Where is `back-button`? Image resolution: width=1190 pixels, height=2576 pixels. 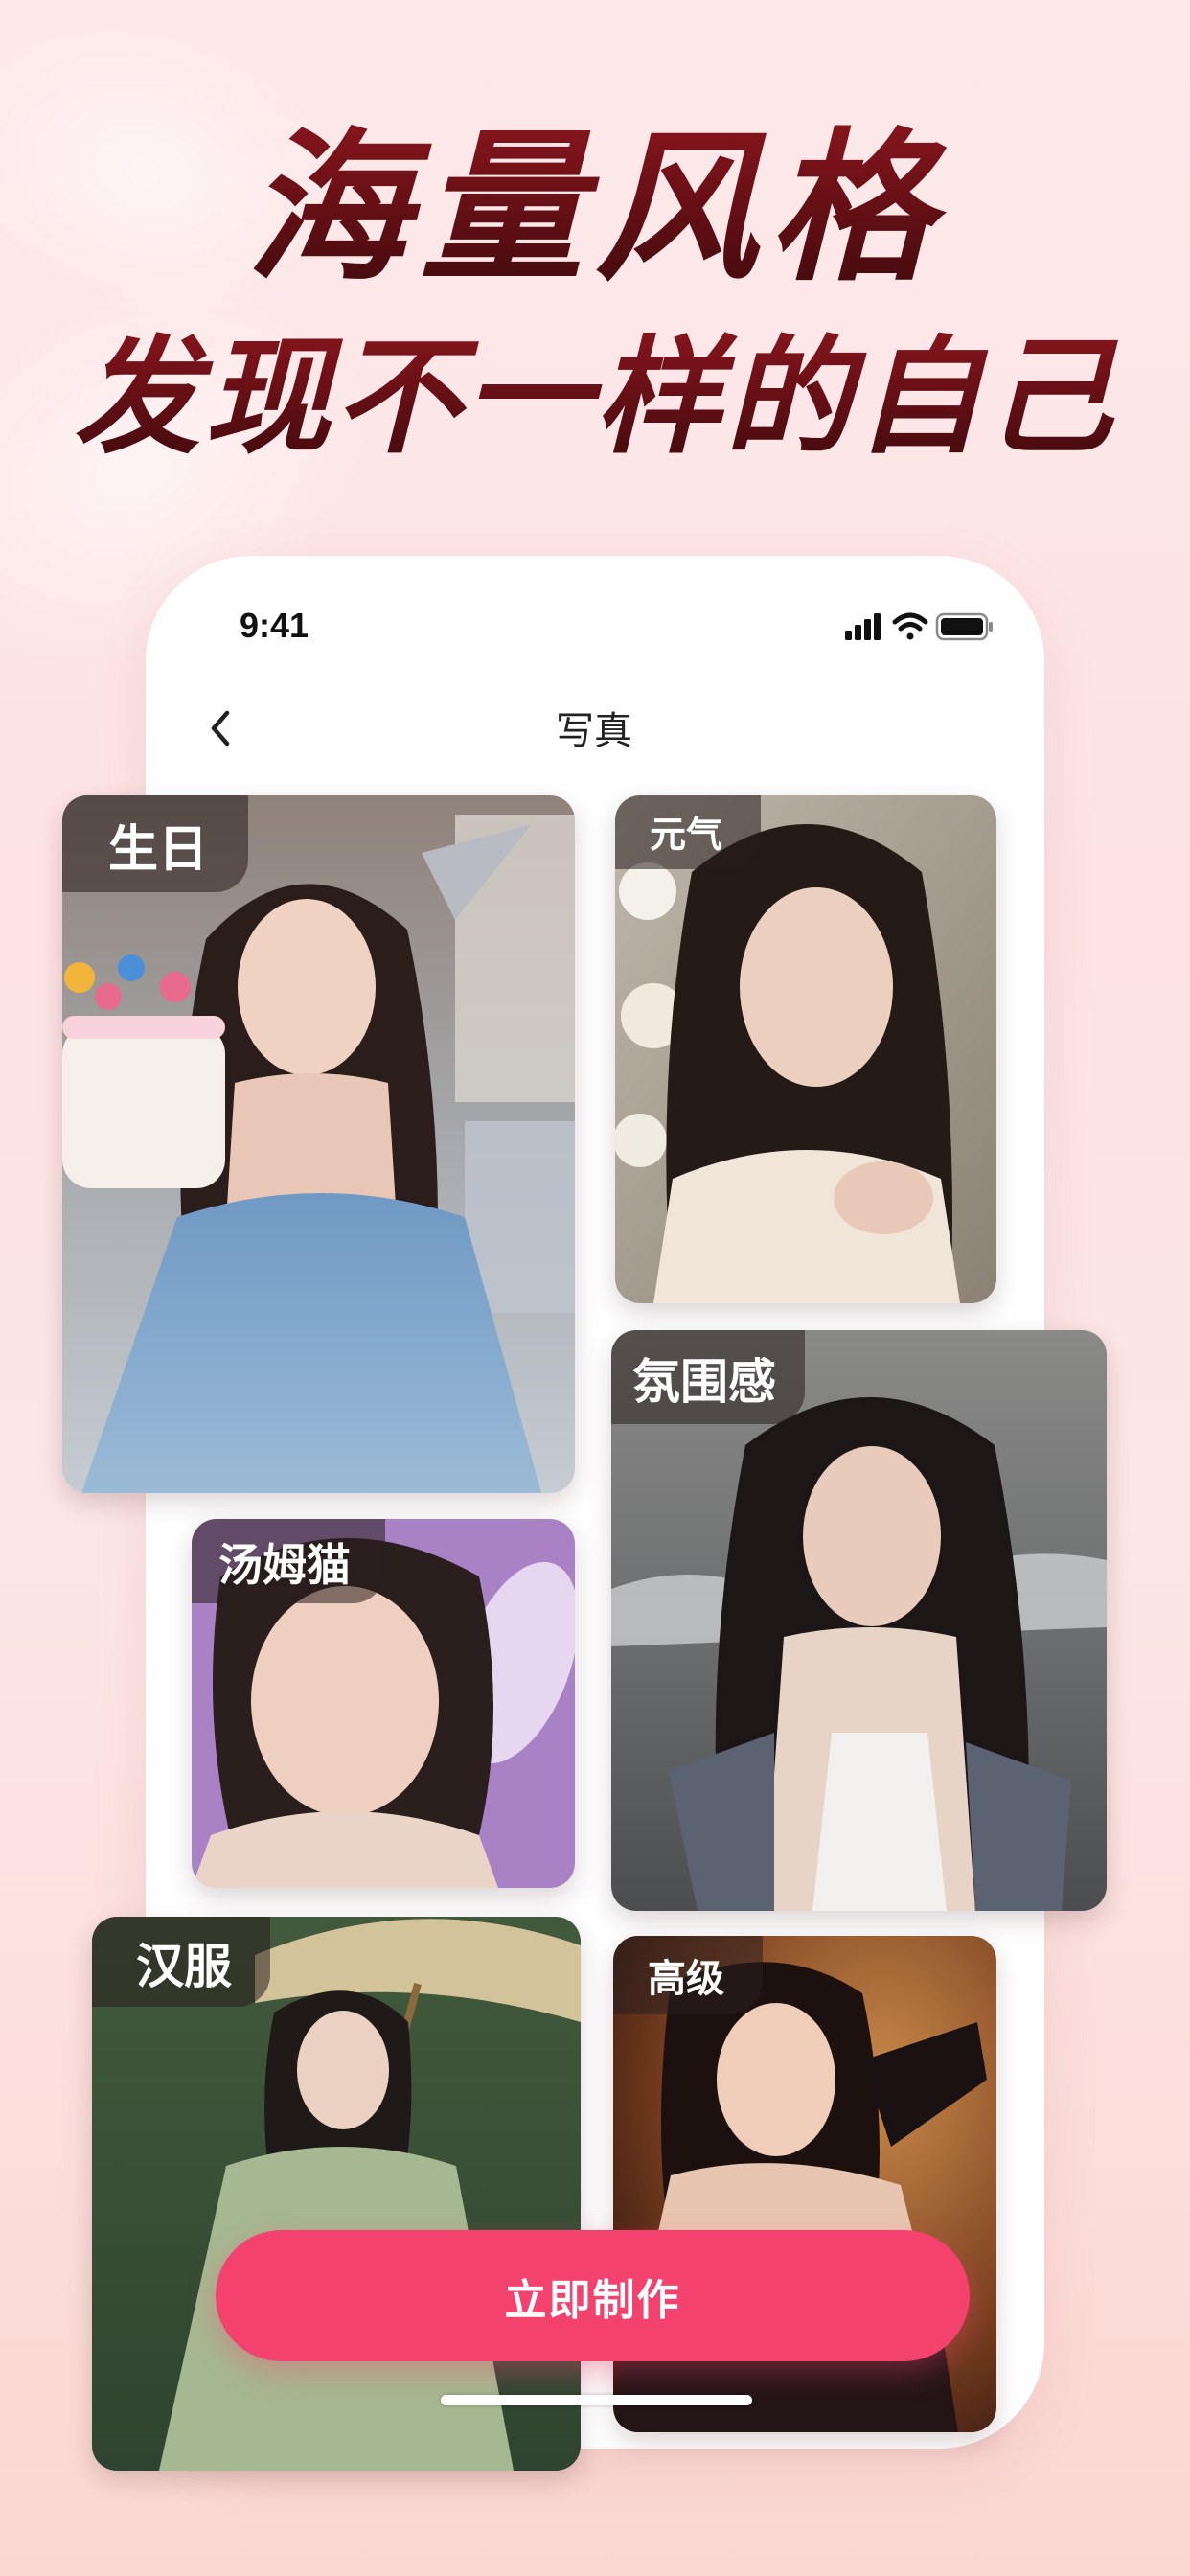
back-button is located at coordinates (221, 728).